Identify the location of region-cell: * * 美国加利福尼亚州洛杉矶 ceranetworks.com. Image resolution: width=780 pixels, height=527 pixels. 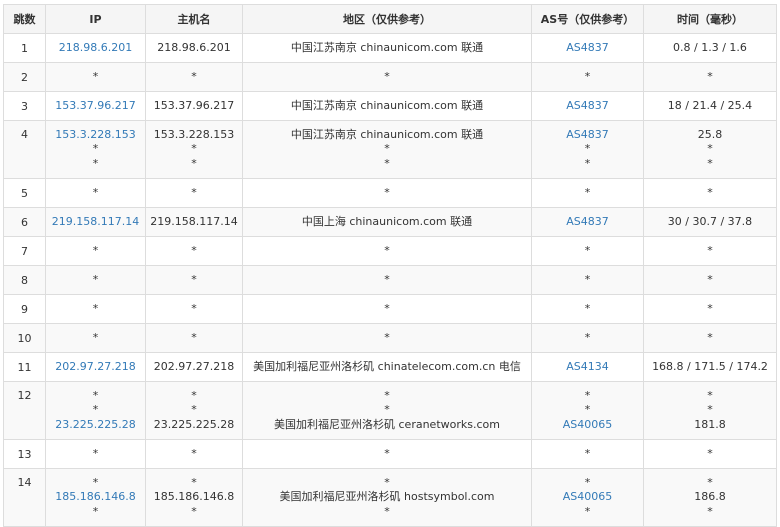
(387, 410).